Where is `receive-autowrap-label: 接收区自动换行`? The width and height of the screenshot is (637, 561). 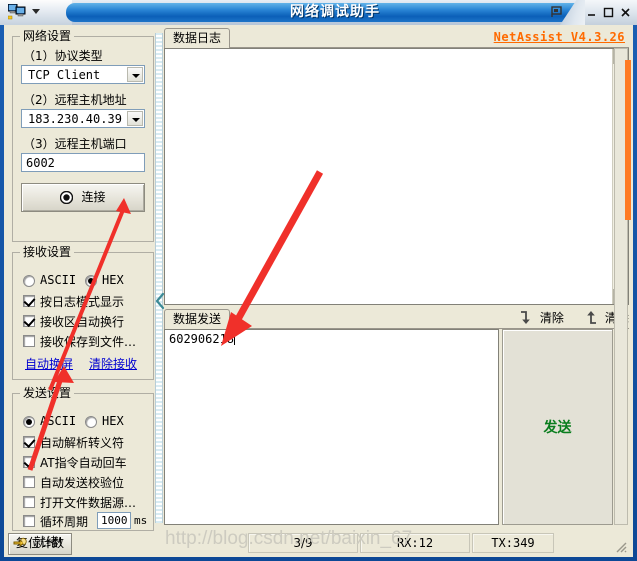
receive-autowrap-label: 接收区自动换行 is located at coordinates (82, 322).